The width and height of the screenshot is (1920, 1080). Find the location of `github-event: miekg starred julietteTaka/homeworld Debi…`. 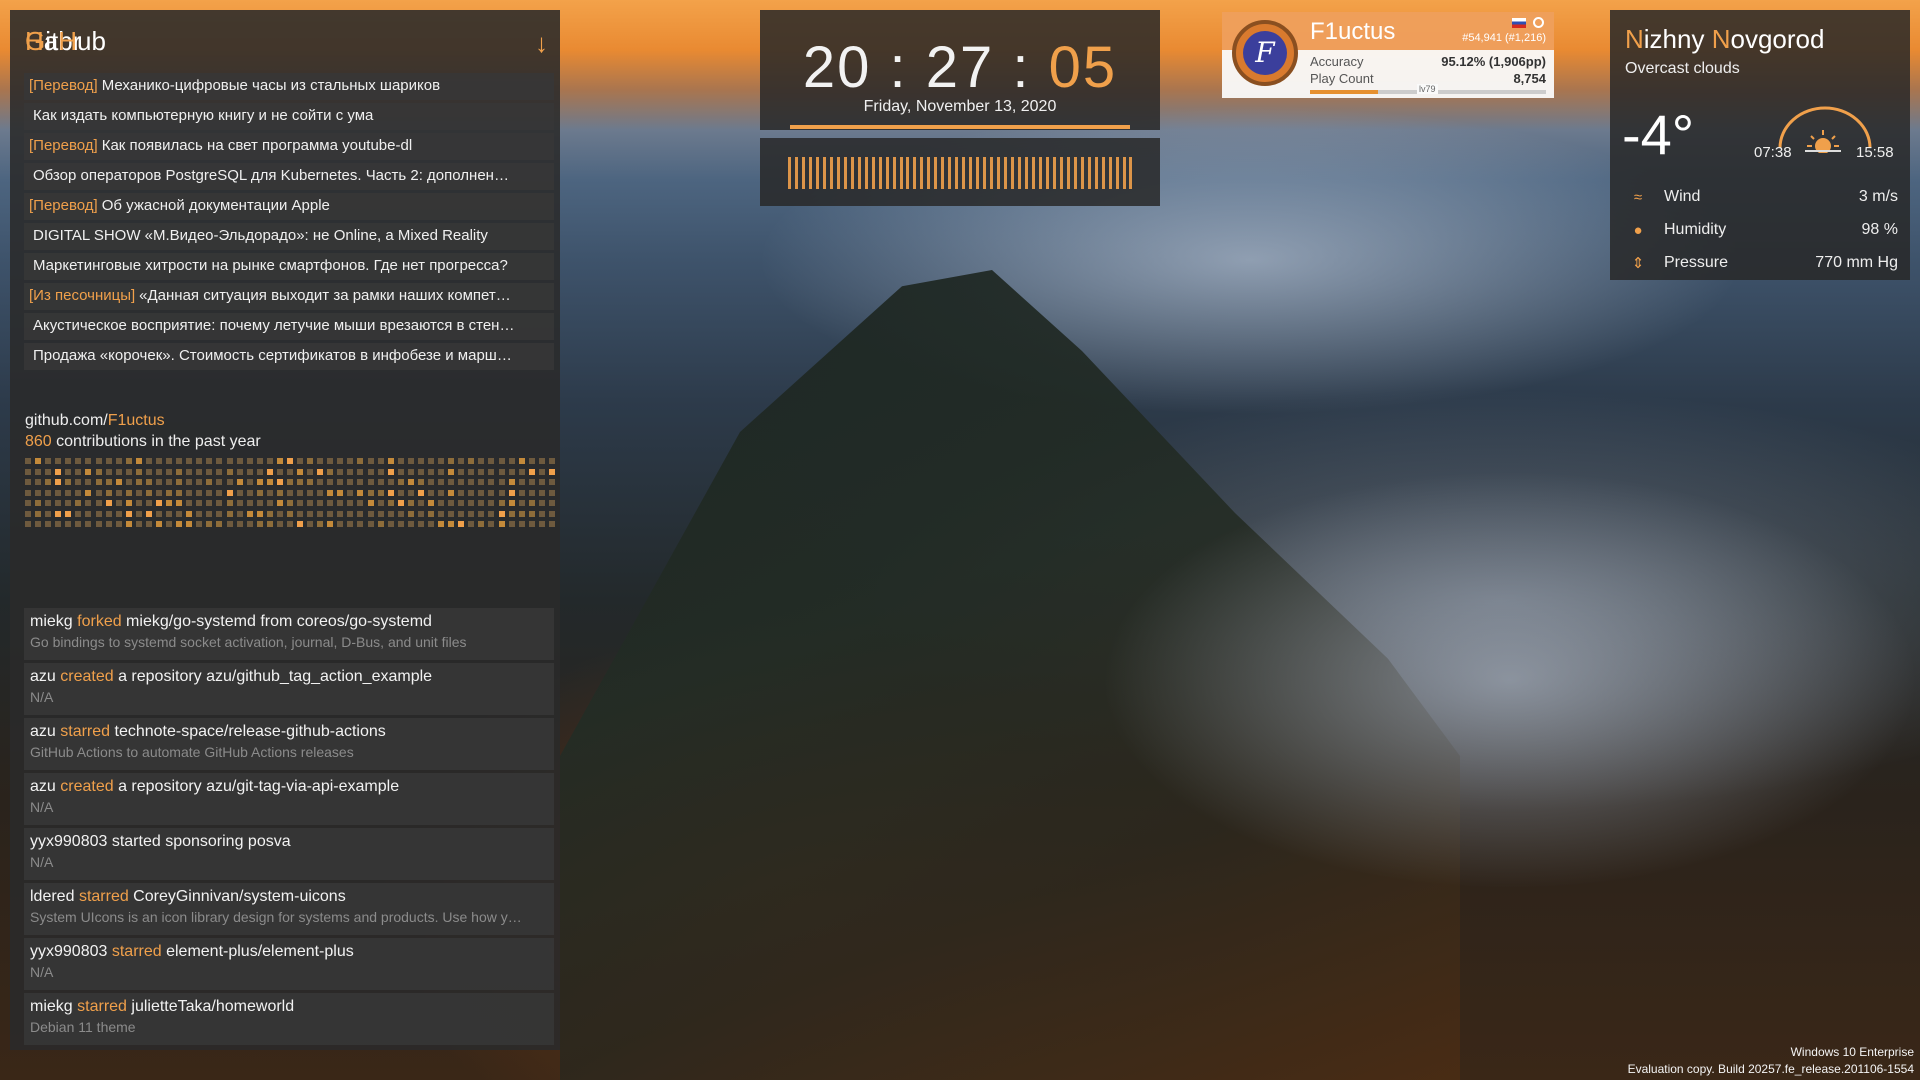

github-event: miekg starred julietteTaka/homeworld Debi… is located at coordinates (289, 1019).